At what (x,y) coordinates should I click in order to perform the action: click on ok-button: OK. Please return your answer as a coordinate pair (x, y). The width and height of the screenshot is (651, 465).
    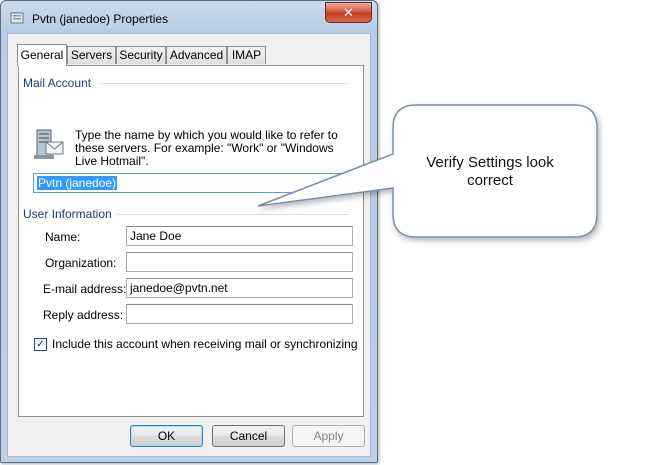
    Looking at the image, I should click on (166, 436).